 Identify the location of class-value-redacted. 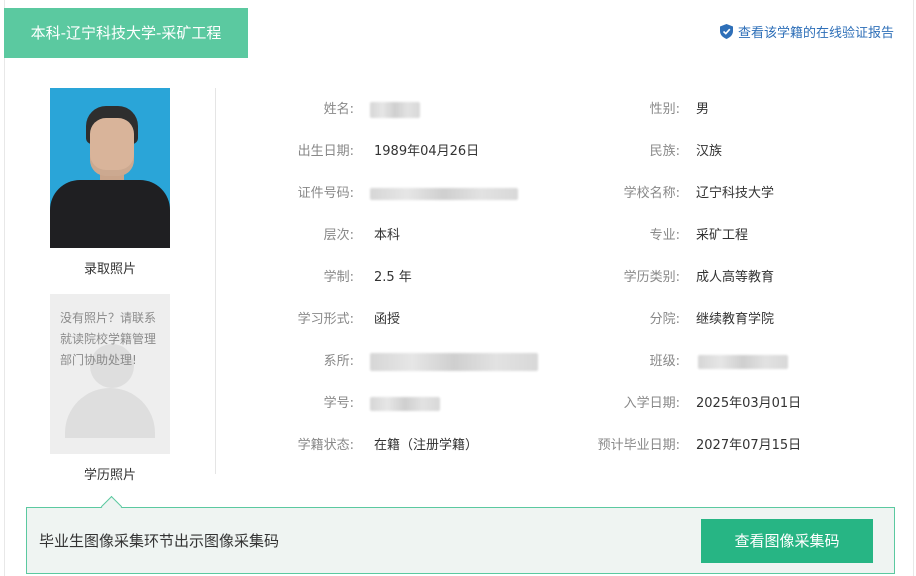
(743, 361).